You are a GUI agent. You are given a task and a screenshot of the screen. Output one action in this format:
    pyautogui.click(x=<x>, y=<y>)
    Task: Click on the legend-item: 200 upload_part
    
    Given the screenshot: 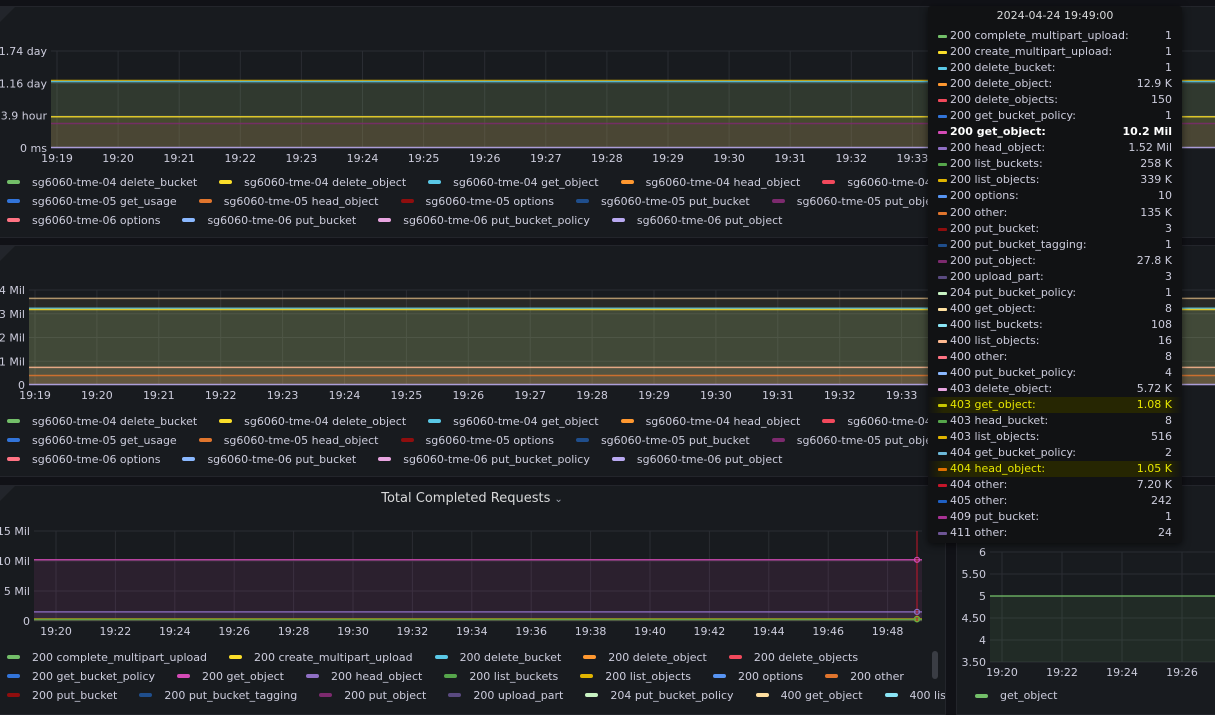 What is the action you would take?
    pyautogui.click(x=501, y=695)
    